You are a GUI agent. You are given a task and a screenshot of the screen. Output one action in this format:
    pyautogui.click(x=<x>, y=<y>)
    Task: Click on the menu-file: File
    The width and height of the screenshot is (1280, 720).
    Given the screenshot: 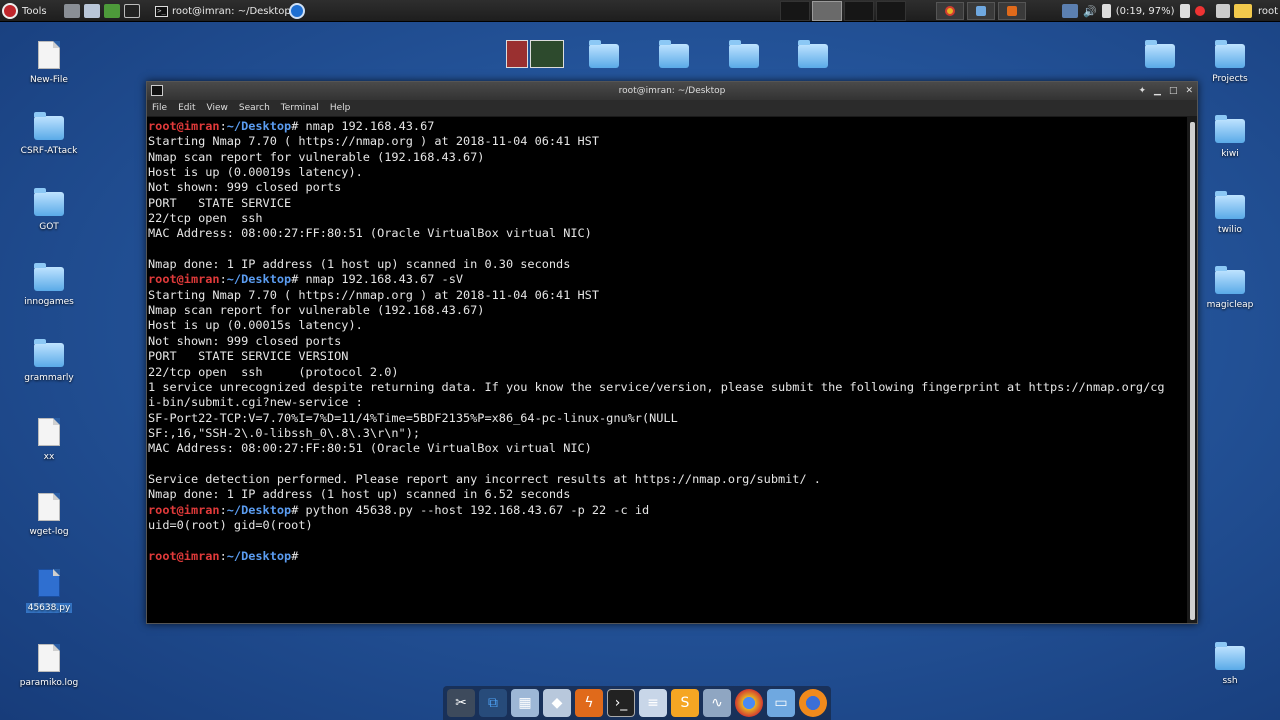 What is the action you would take?
    pyautogui.click(x=159, y=108)
    